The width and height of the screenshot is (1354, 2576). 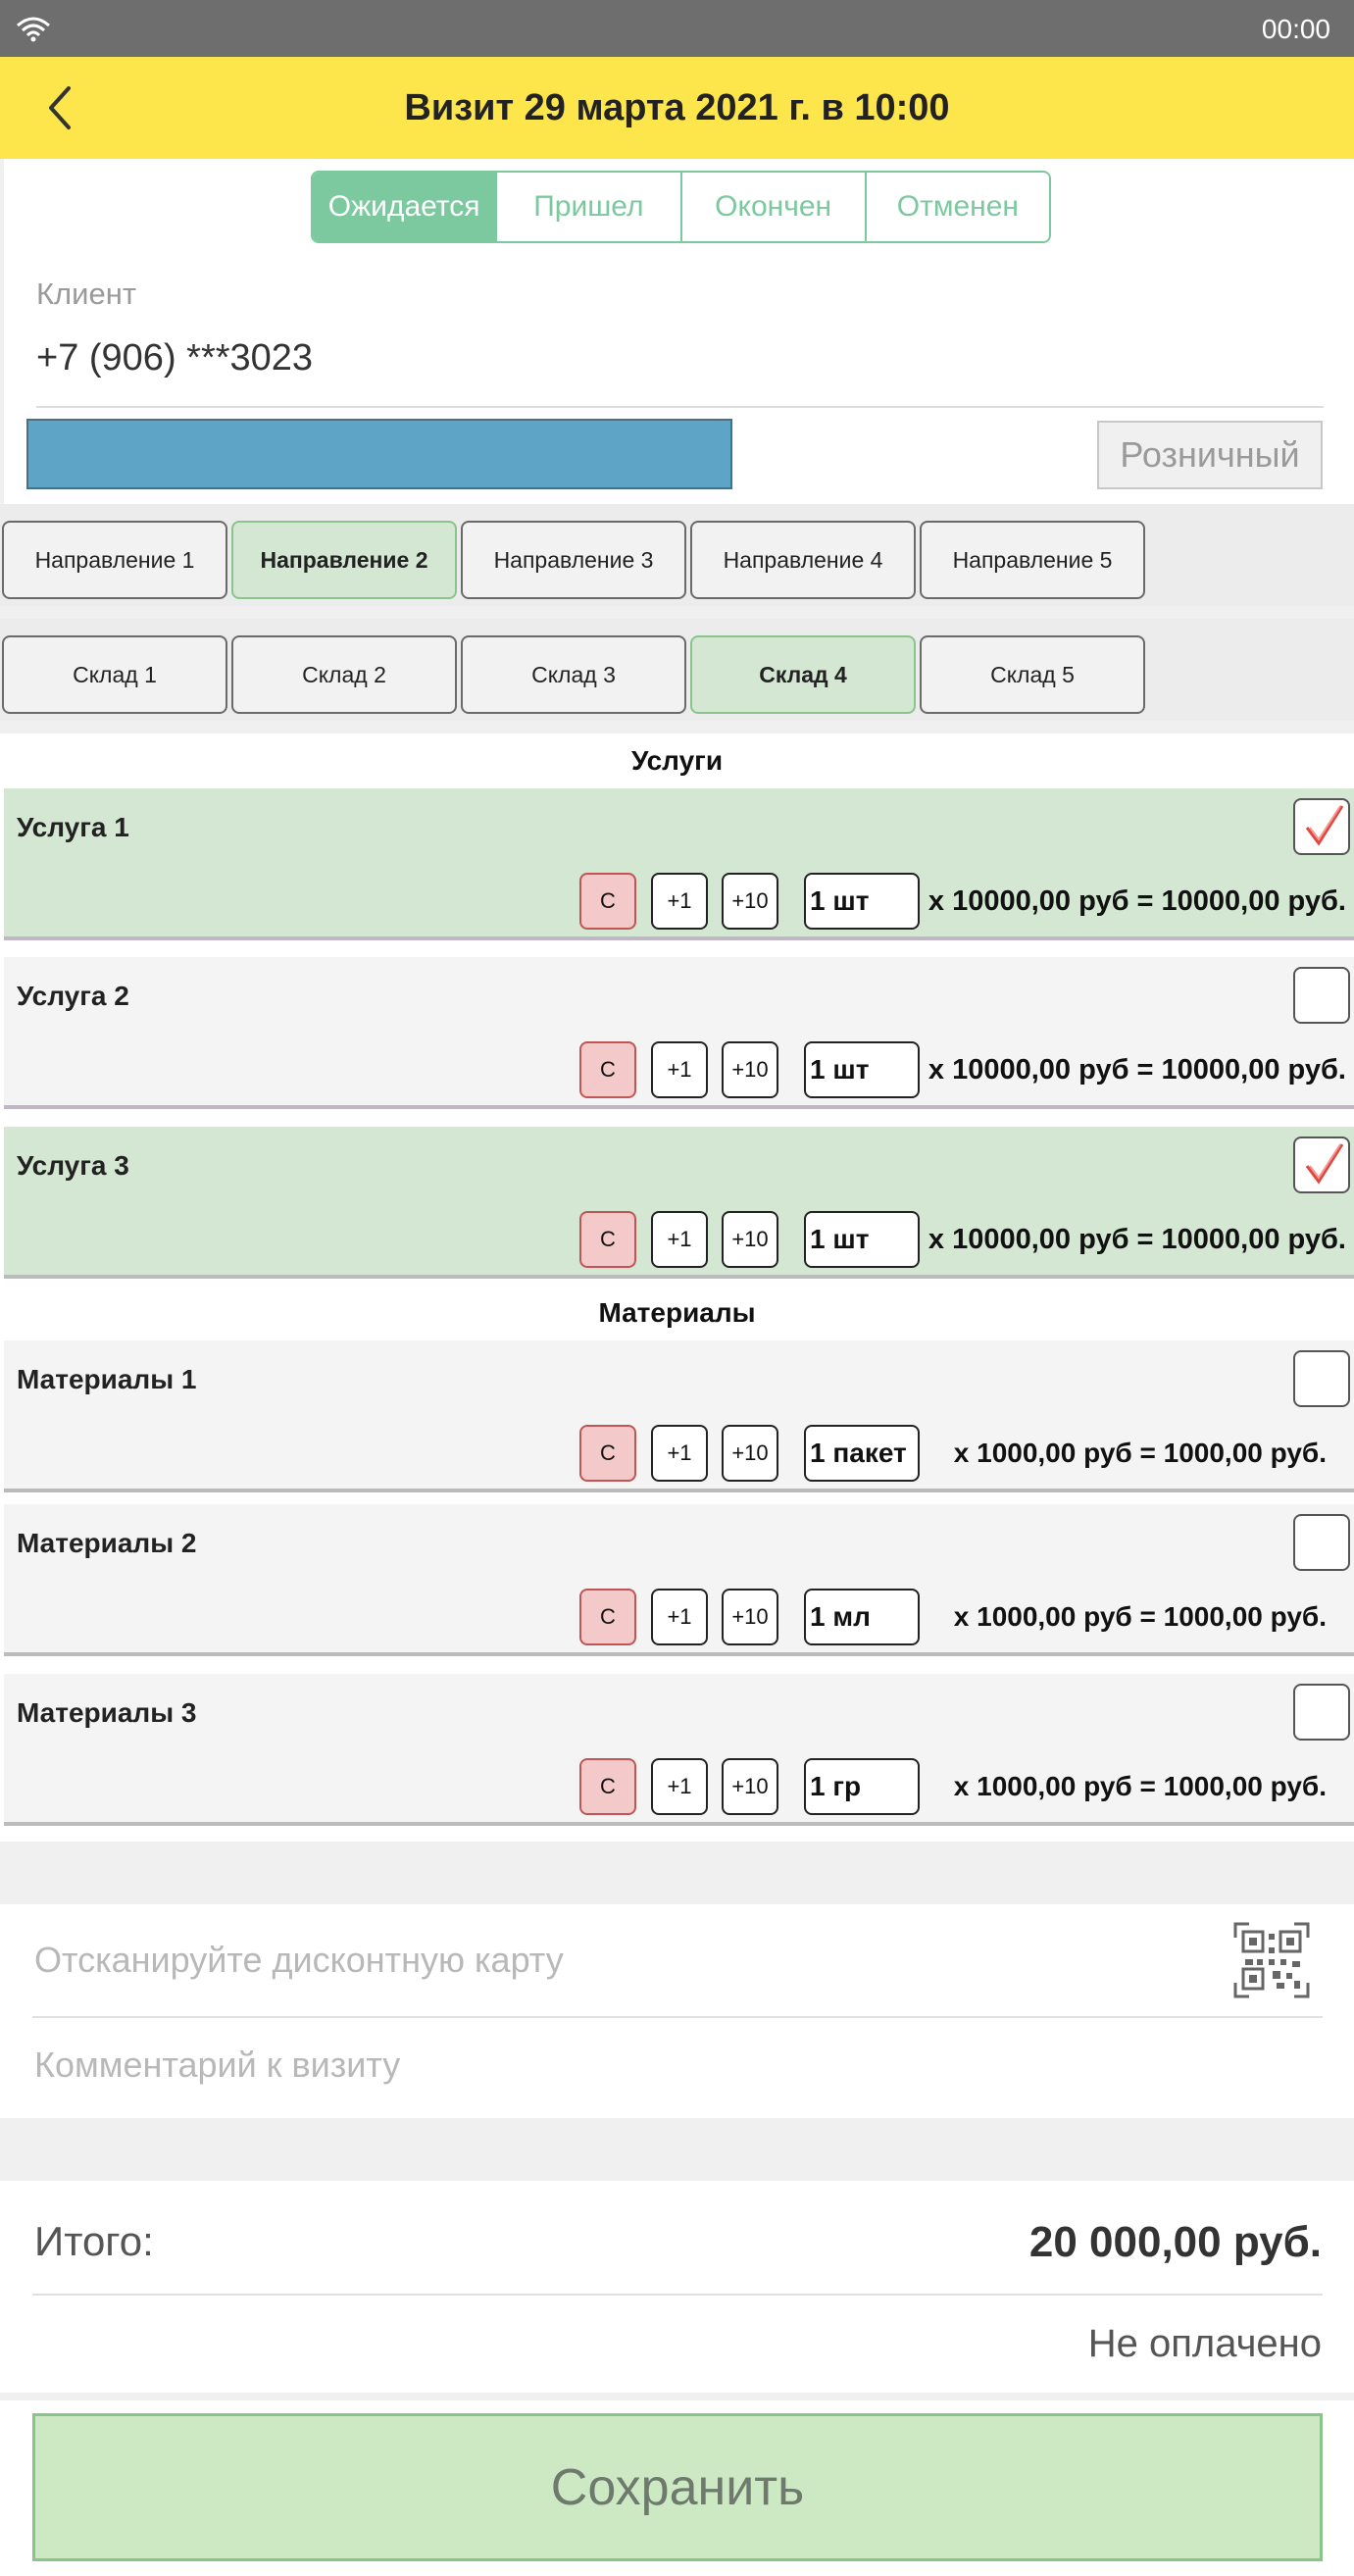 What do you see at coordinates (803, 674) in the screenshot?
I see `warehouse-chip: Склад 4` at bounding box center [803, 674].